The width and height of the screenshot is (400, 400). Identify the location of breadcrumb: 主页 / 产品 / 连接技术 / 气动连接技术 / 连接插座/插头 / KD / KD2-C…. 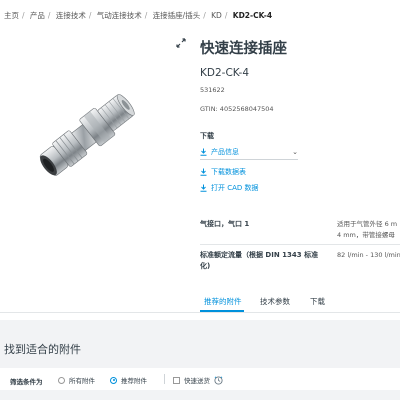
(138, 15).